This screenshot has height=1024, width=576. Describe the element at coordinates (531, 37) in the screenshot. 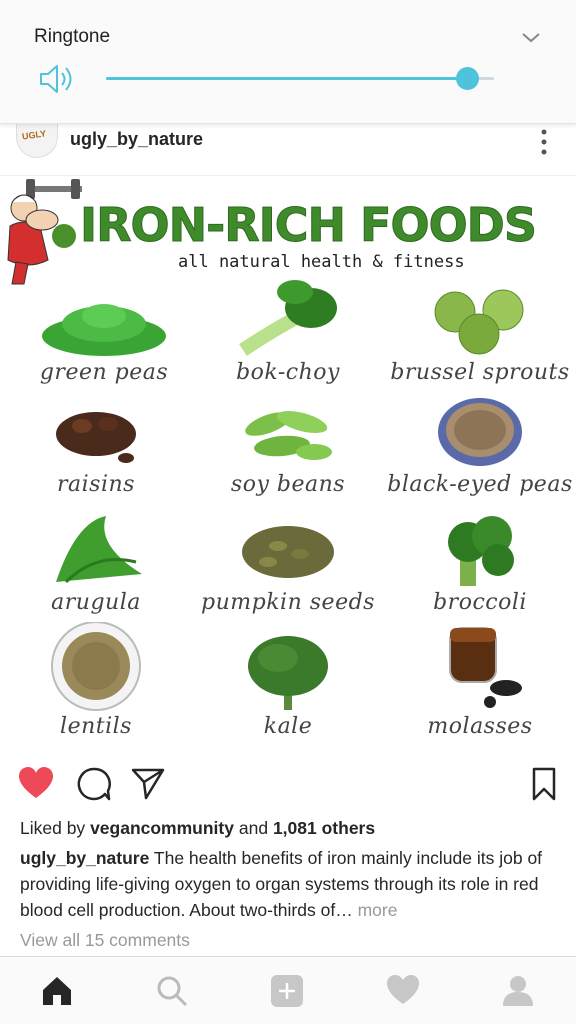

I see `chevron-down-icon` at that location.